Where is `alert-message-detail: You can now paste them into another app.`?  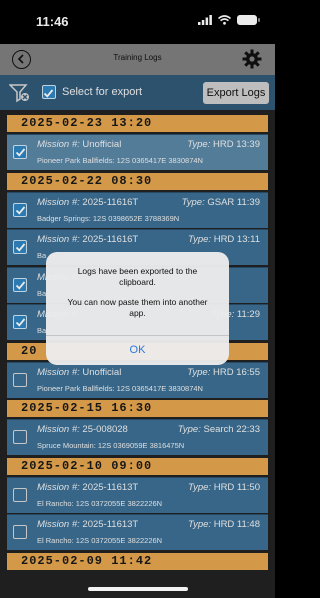
alert-message-detail: You can now paste them into another app. is located at coordinates (137, 307).